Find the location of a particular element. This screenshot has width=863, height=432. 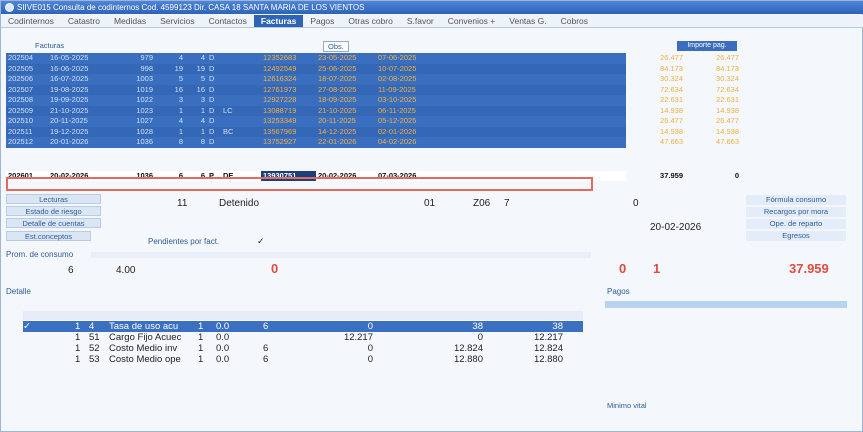

tab-cobros: Cobros is located at coordinates (574, 21).